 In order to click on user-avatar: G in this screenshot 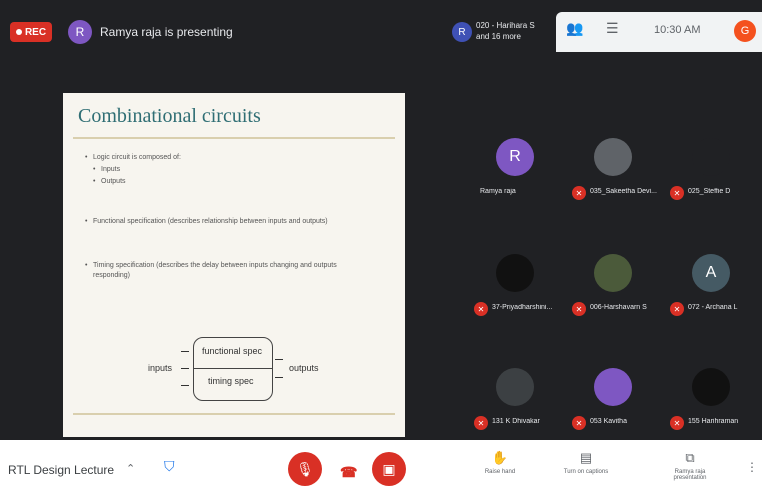, I will do `click(745, 31)`.